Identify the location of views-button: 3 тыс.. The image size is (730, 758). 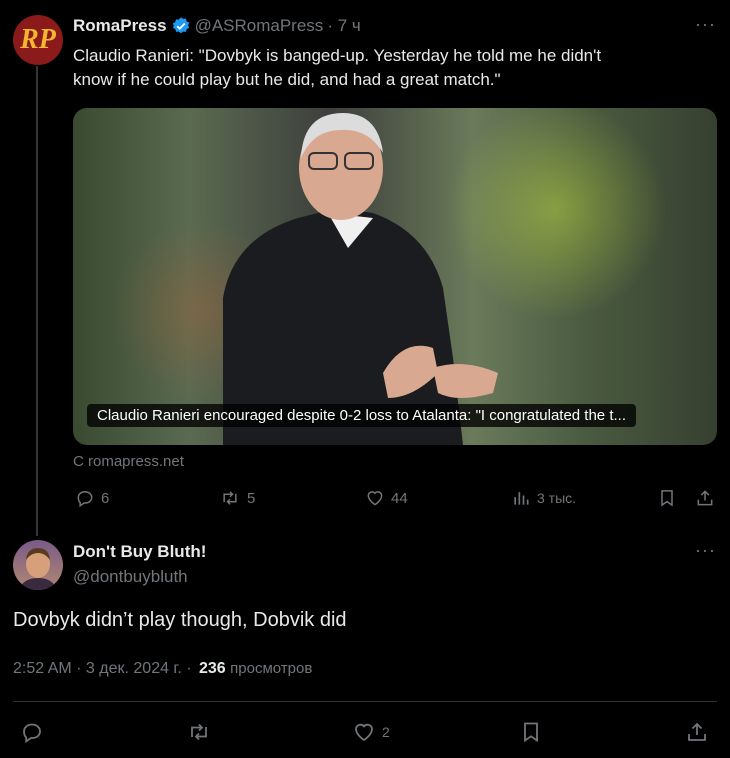
(543, 498).